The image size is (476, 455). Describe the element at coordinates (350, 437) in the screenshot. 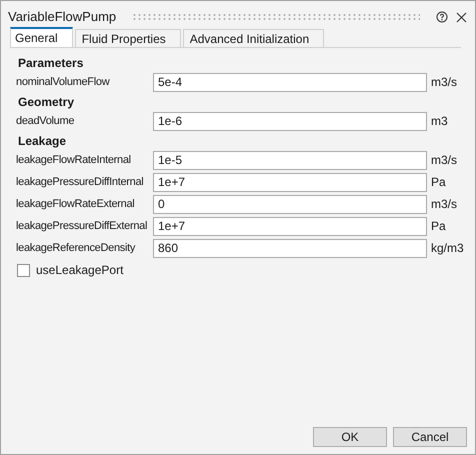

I see `ok-button: OK` at that location.